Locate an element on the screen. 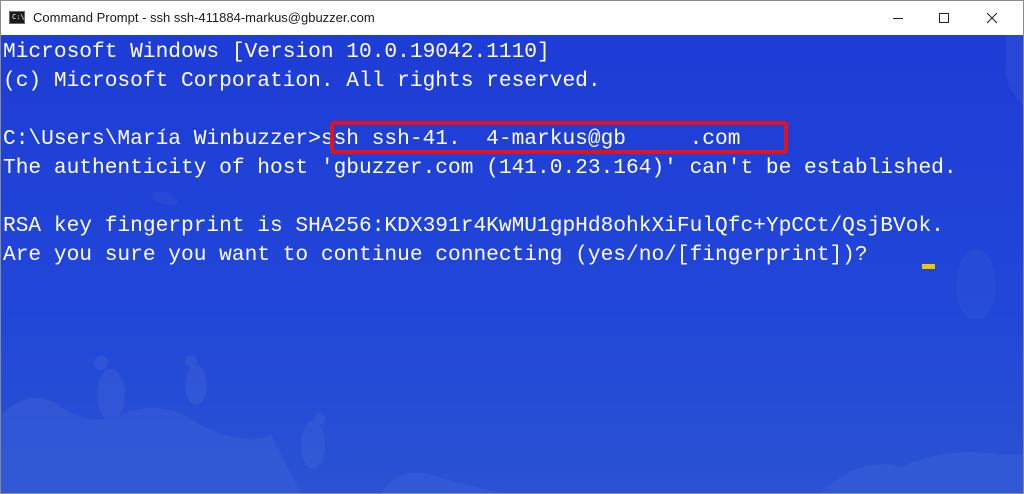  maximize-button is located at coordinates (944, 18).